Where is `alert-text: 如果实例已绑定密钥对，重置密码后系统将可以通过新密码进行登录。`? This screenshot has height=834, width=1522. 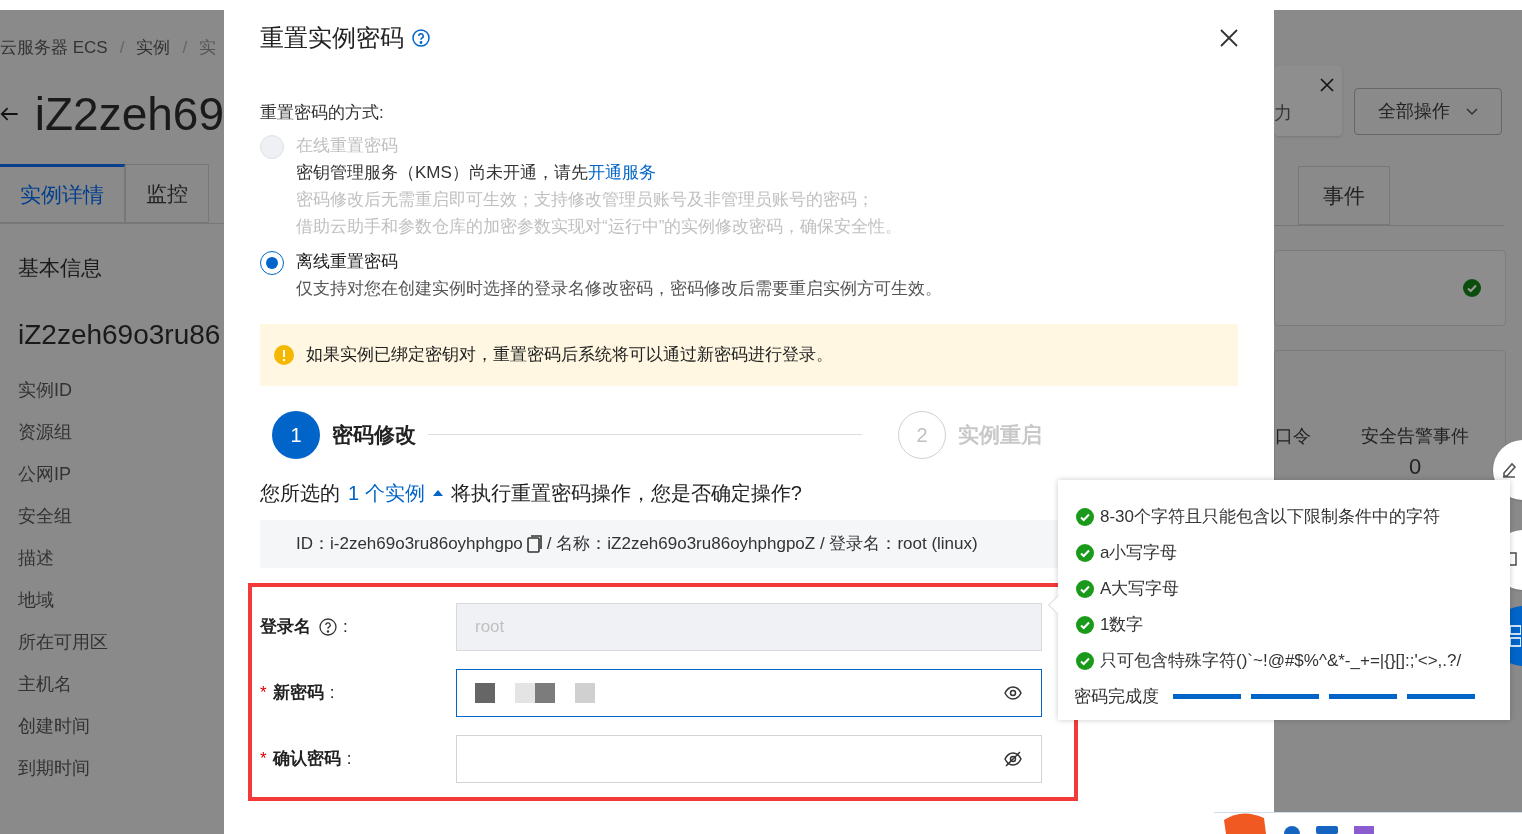 alert-text: 如果实例已绑定密钥对，重置密码后系统将可以通过新密码进行登录。 is located at coordinates (569, 354).